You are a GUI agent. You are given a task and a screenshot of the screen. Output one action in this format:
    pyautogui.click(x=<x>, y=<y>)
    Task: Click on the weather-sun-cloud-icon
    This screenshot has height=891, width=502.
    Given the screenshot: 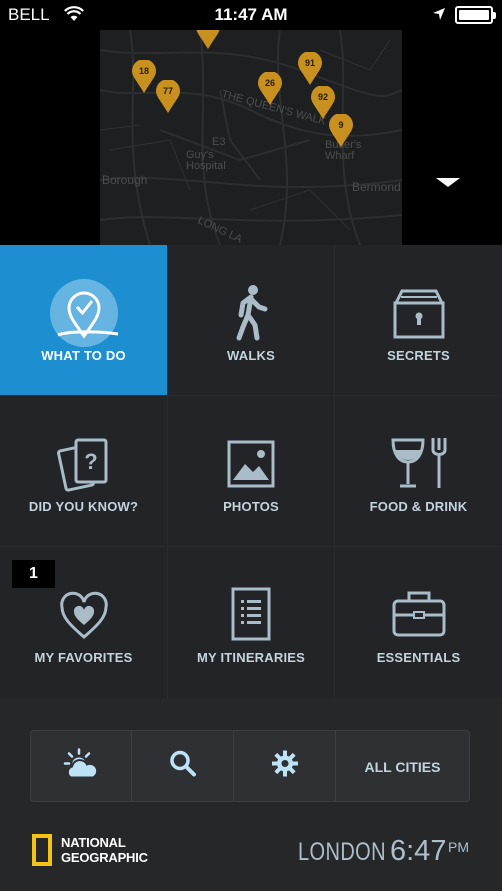 What is the action you would take?
    pyautogui.click(x=81, y=766)
    